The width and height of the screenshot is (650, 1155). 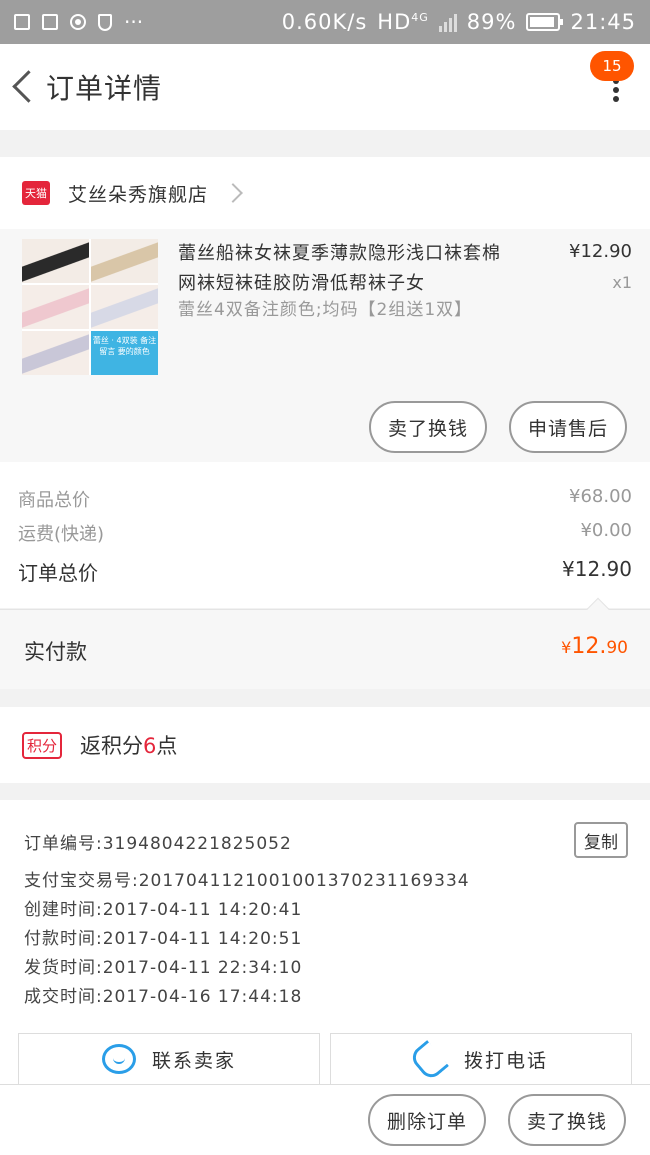 I want to click on points-tag: 积分, so click(x=42, y=745).